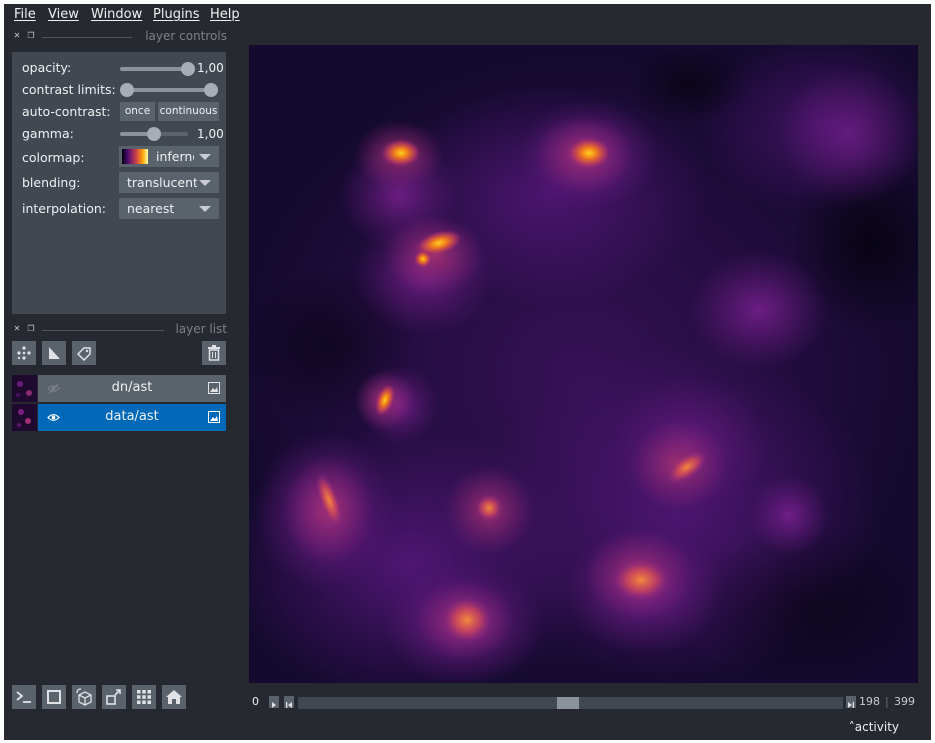 The image size is (935, 743). I want to click on step-back-button, so click(289, 702).